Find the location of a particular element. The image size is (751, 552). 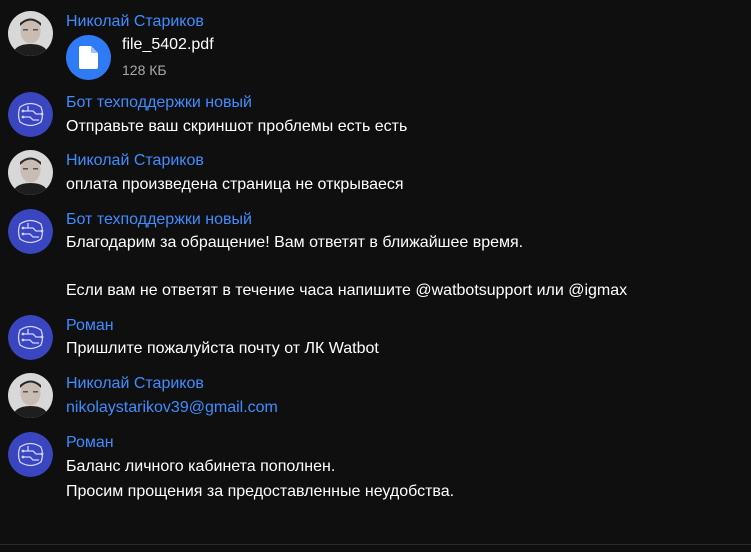

file-download-button is located at coordinates (88, 57).